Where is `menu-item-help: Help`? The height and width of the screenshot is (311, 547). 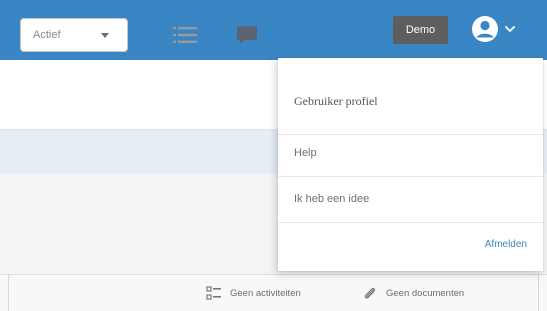 menu-item-help: Help is located at coordinates (410, 153).